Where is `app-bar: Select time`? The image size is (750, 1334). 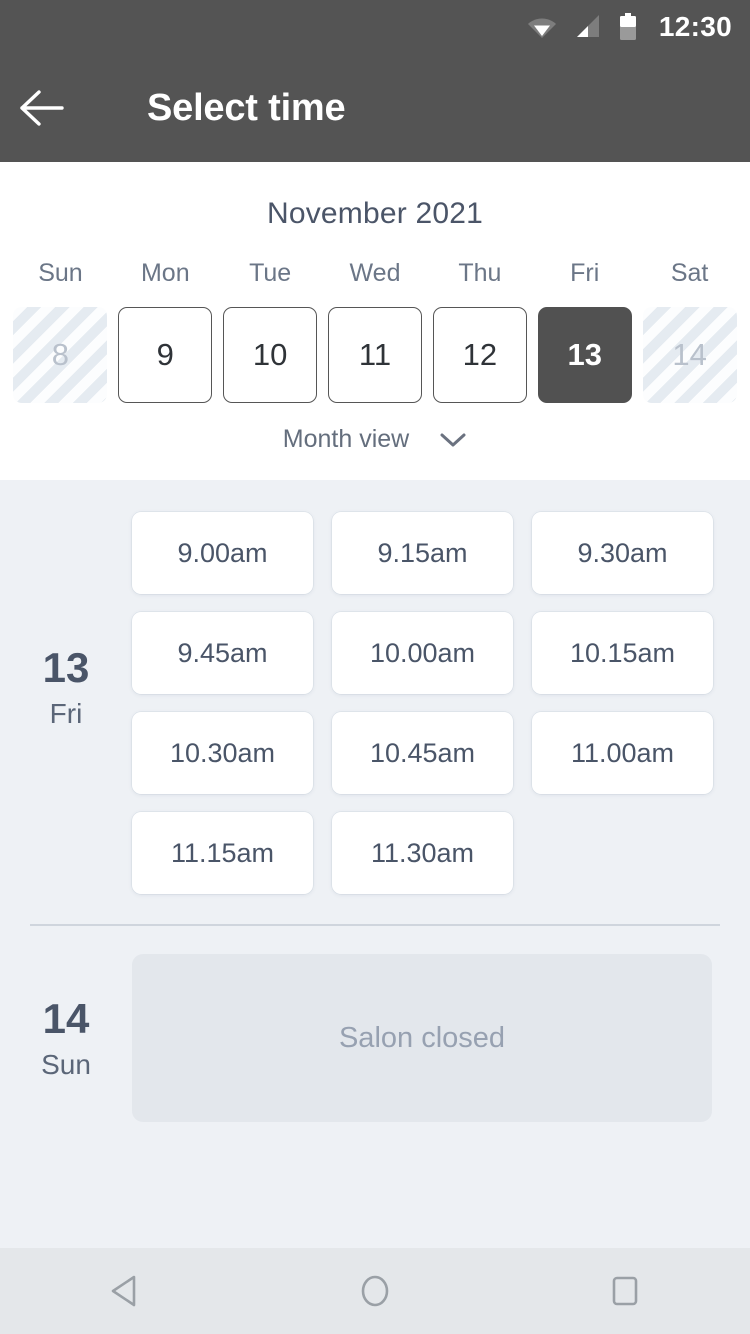 app-bar: Select time is located at coordinates (375, 108).